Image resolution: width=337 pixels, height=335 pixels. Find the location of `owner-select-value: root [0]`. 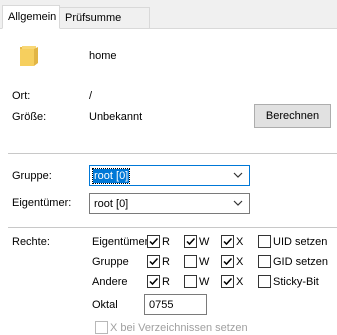

owner-select-value: root [0] is located at coordinates (111, 204).